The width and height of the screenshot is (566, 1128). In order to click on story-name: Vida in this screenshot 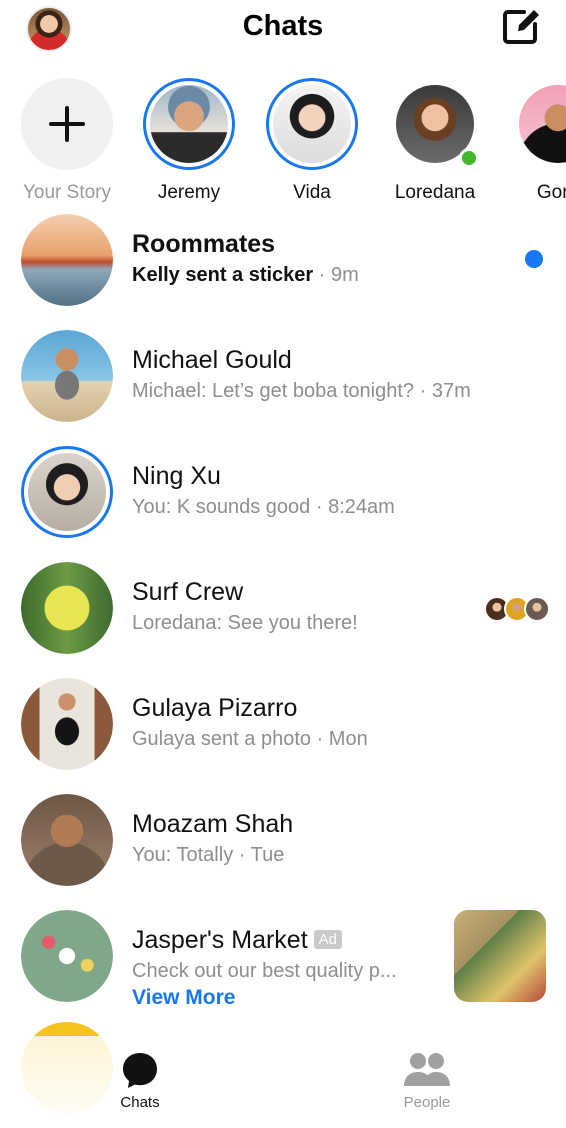, I will do `click(312, 192)`.